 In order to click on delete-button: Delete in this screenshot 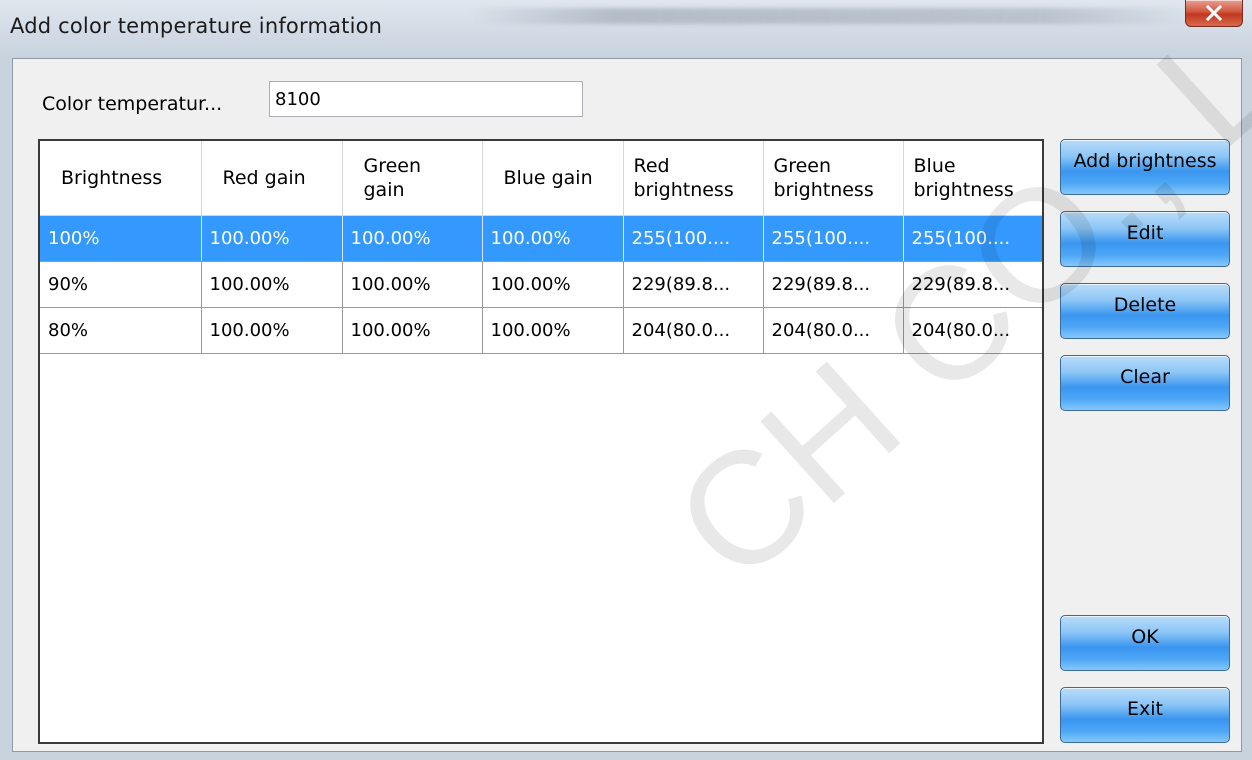, I will do `click(1145, 311)`.